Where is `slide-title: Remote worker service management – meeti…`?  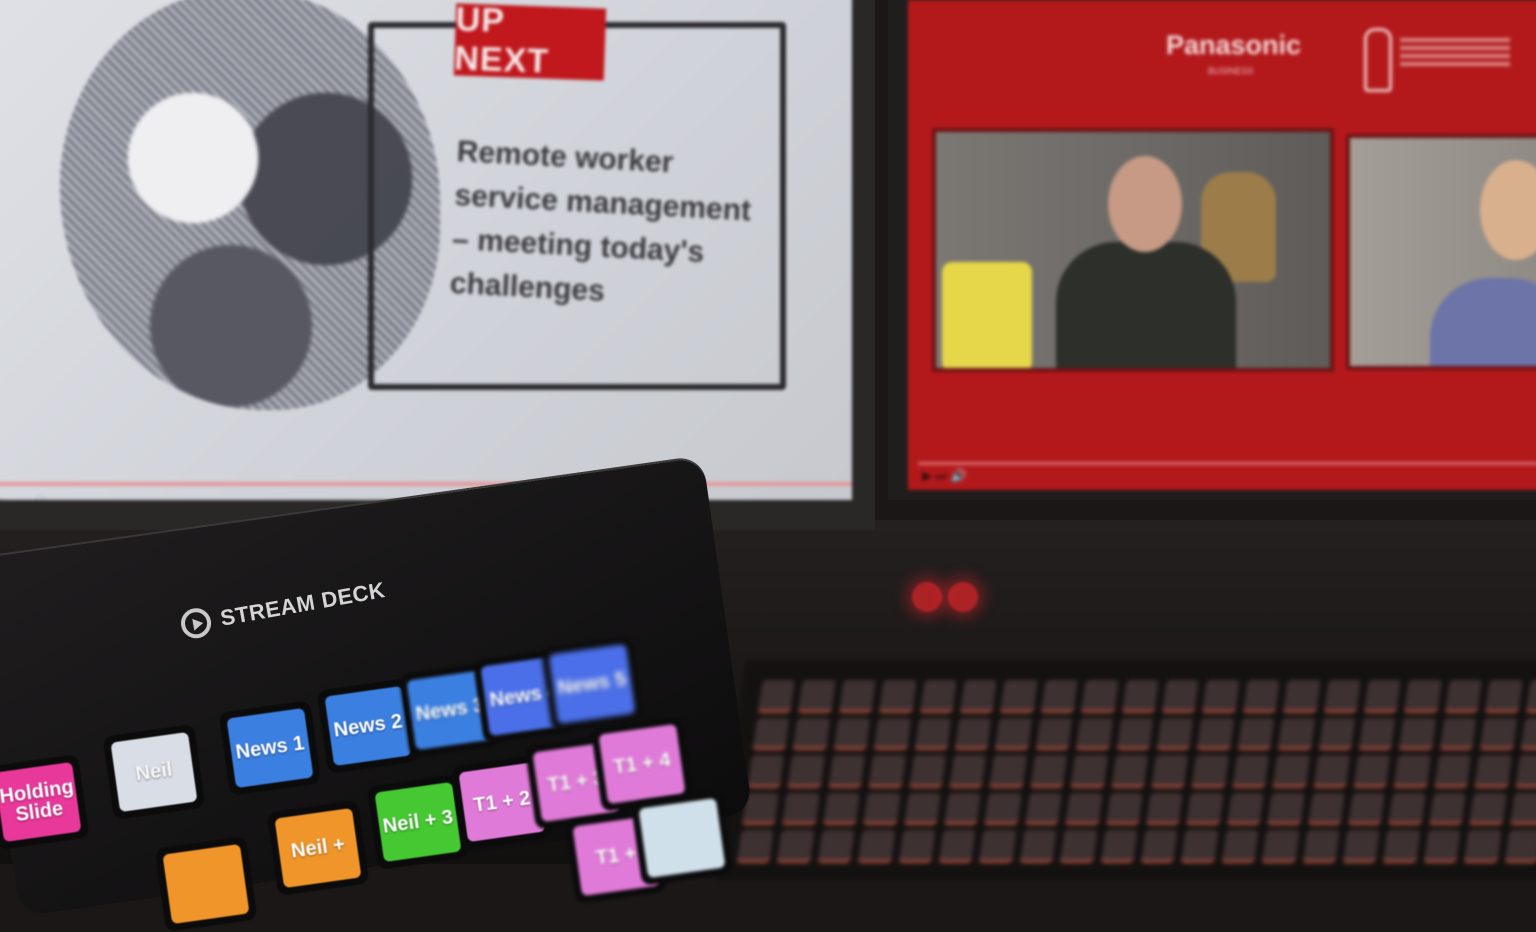
slide-title: Remote worker service management – meeti… is located at coordinates (600, 221).